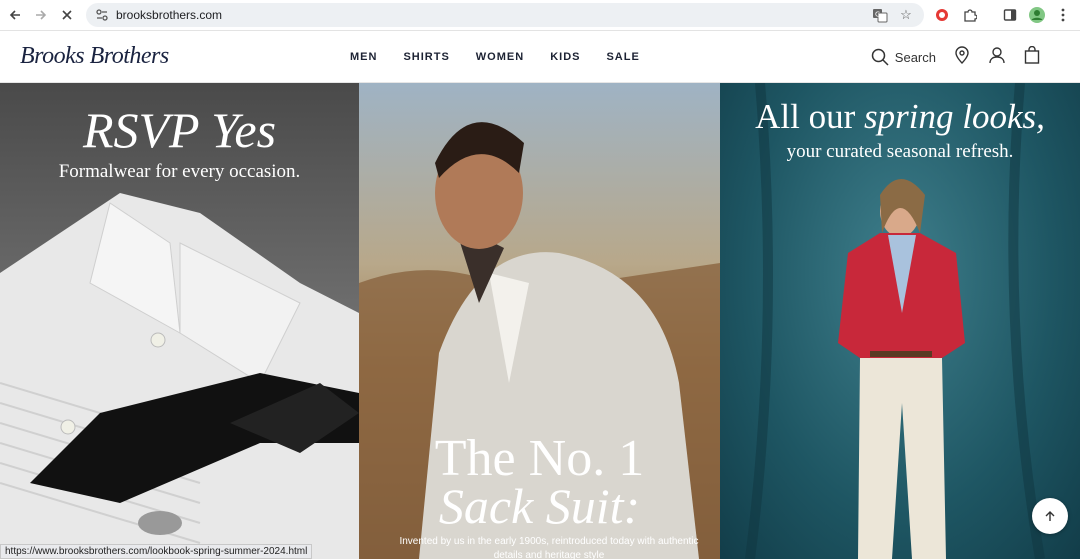 This screenshot has height=559, width=1080. I want to click on header-actions: Search, so click(955, 57).